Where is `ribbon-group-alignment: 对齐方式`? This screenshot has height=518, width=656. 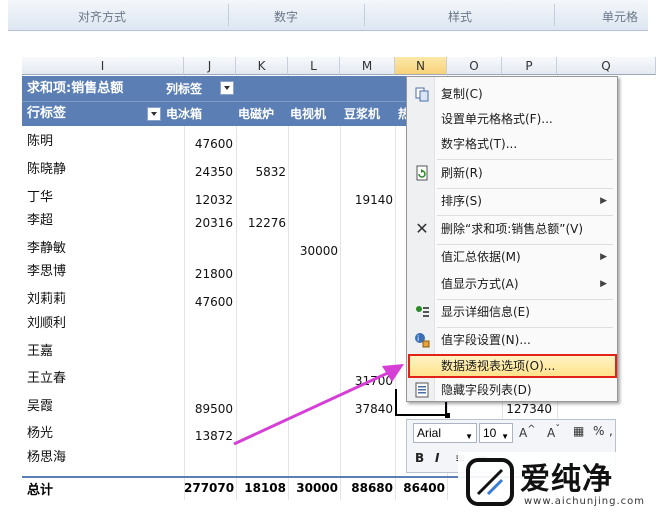
ribbon-group-alignment: 对齐方式 is located at coordinates (102, 16).